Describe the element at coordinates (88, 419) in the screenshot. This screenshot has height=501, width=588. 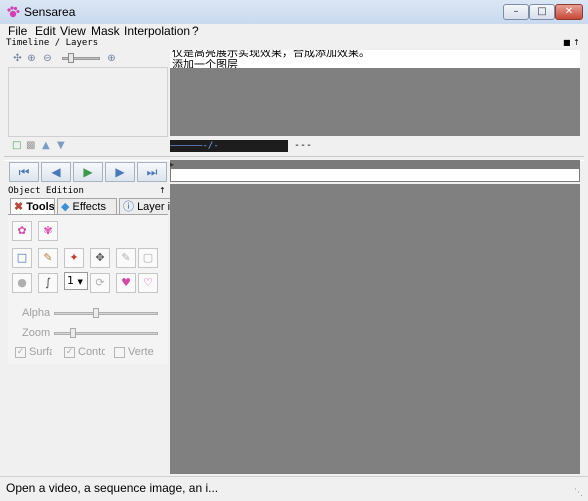
I see `left-panel-empty` at that location.